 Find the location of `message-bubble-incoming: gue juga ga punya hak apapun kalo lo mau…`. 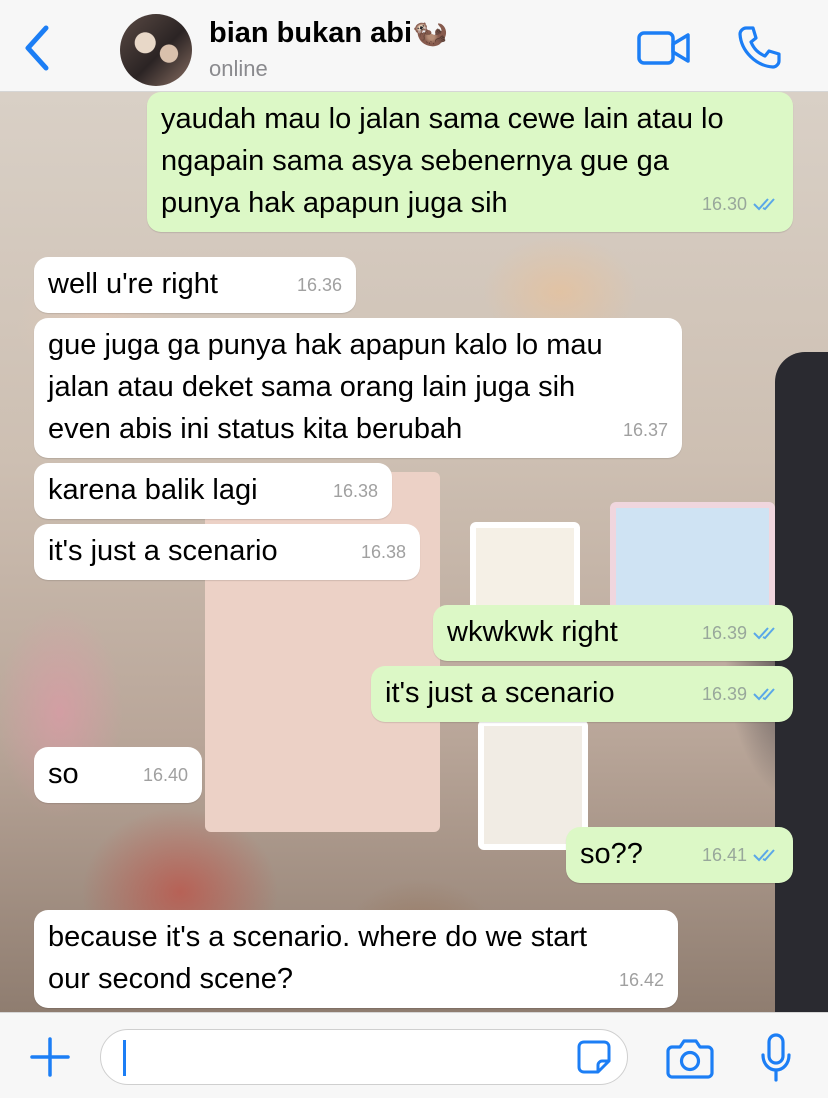

message-bubble-incoming: gue juga ga punya hak apapun kalo lo mau… is located at coordinates (358, 388).